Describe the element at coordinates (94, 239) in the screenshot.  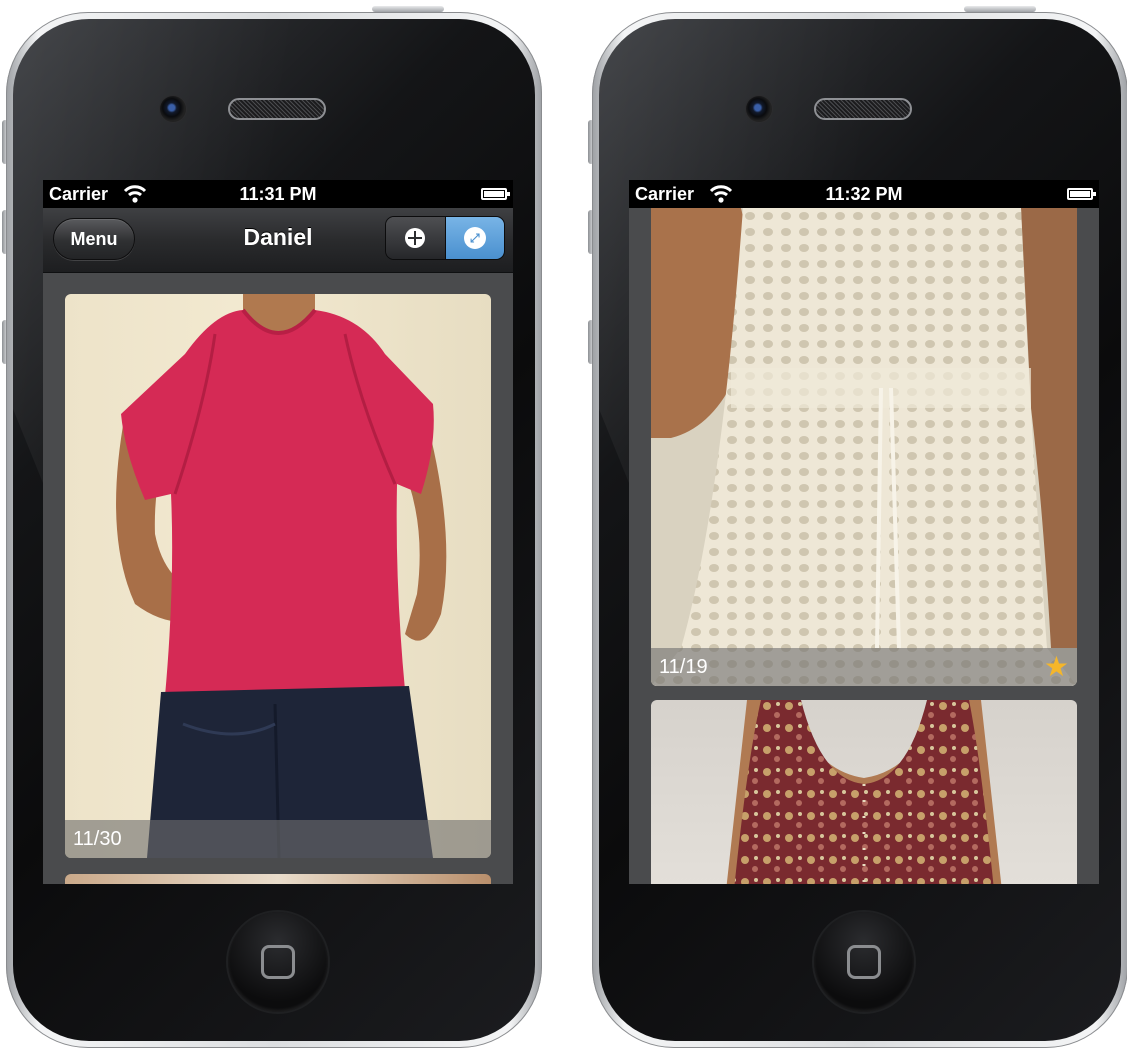
I see `menu-button: Menu` at that location.